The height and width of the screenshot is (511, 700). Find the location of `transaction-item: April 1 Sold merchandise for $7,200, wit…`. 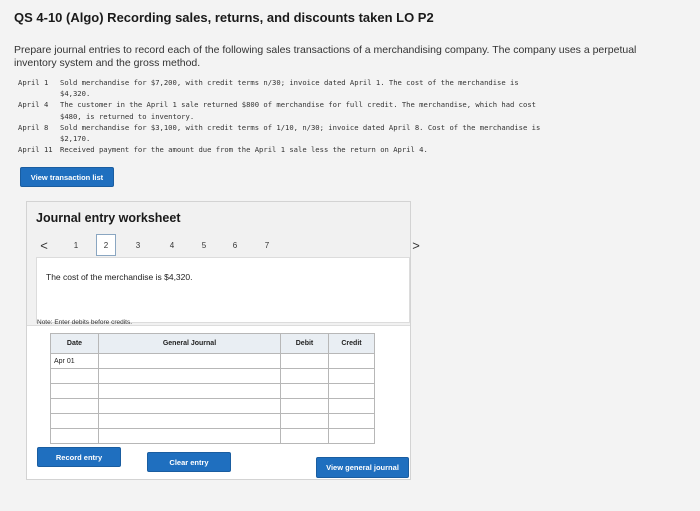

transaction-item: April 1 Sold merchandise for $7,200, wit… is located at coordinates (338, 88).